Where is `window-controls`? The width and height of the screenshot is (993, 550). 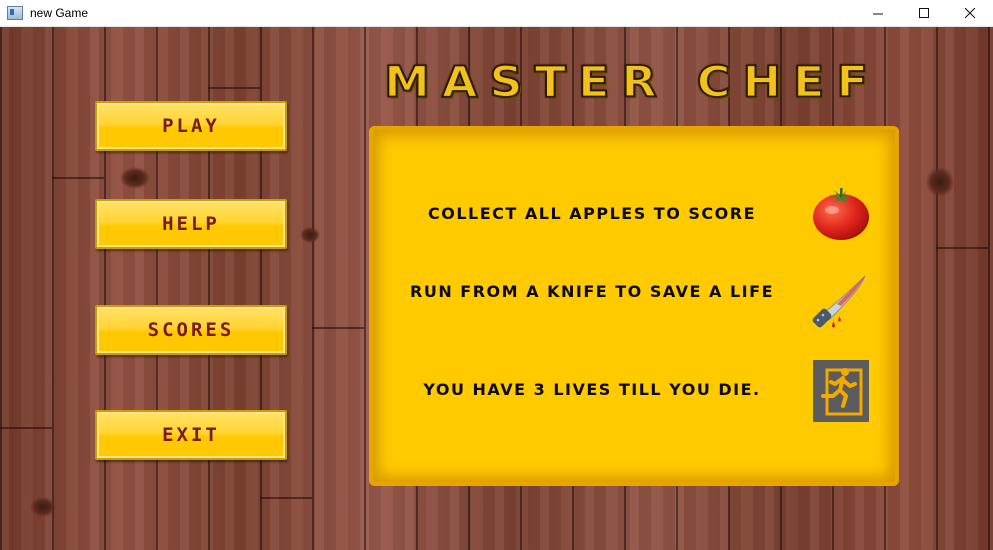
window-controls is located at coordinates (924, 13).